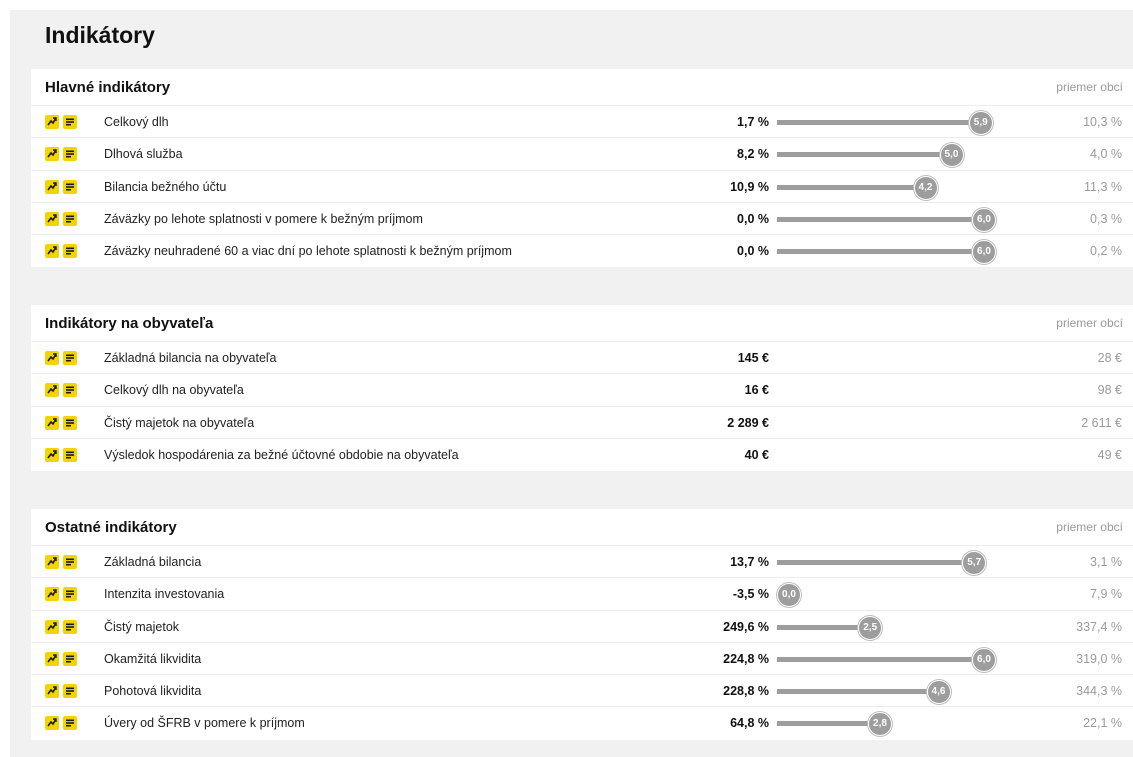 This screenshot has width=1133, height=757. Describe the element at coordinates (749, 723) in the screenshot. I see `indicator-value: 64,8 %` at that location.